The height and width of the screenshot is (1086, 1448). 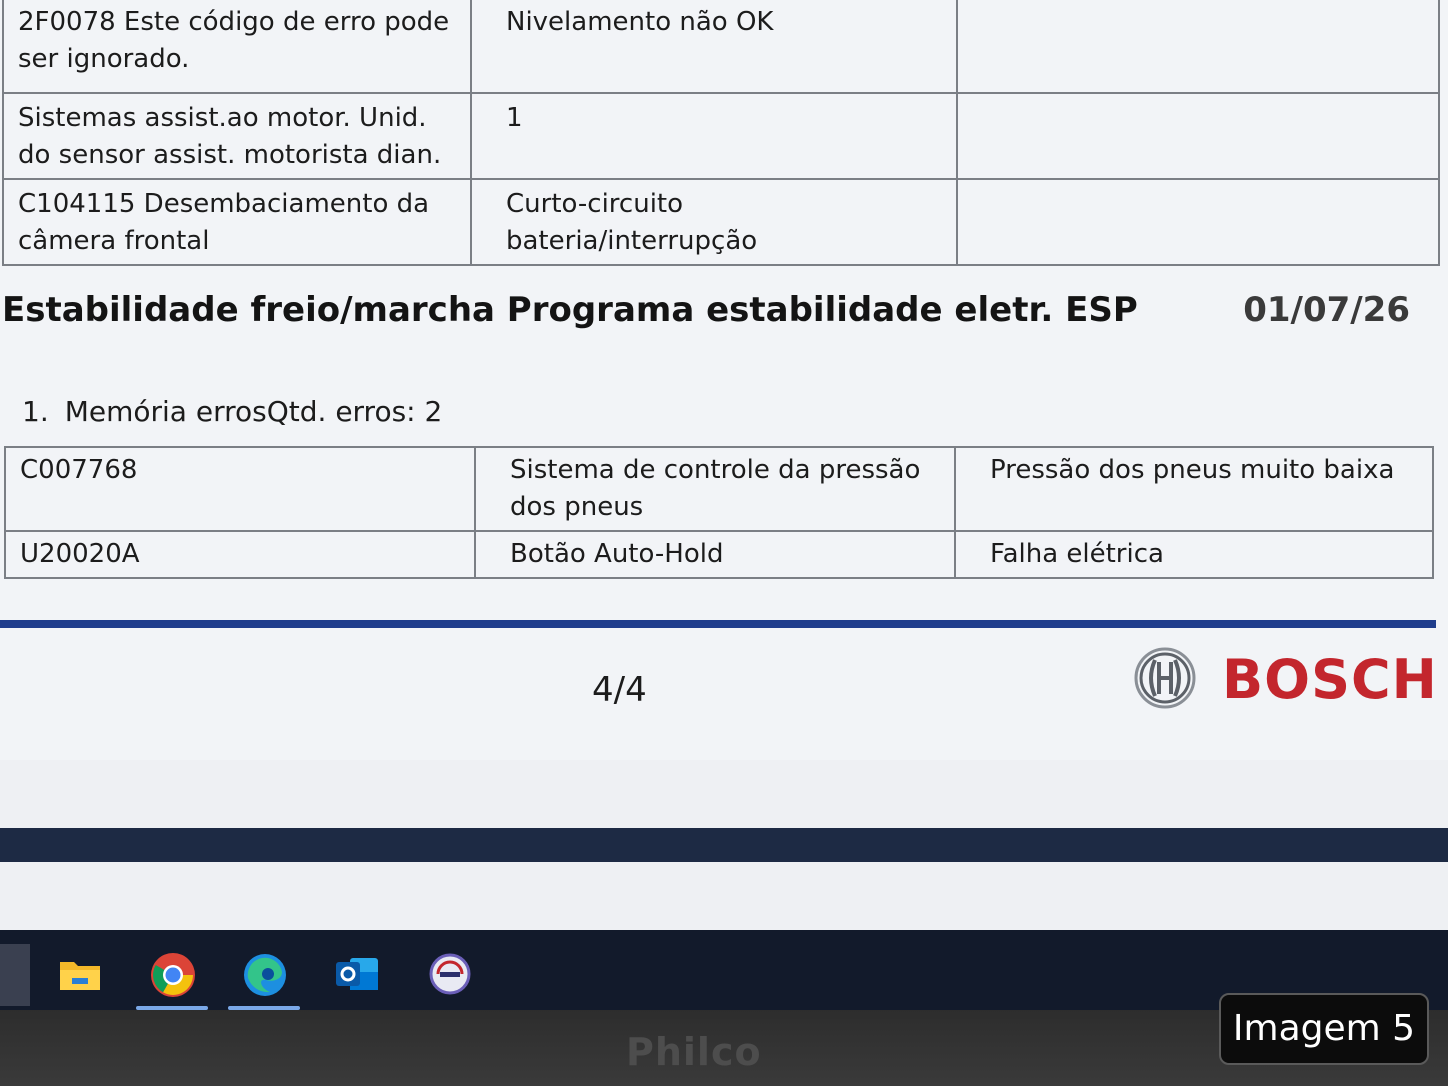 I want to click on monitor-brand-label: Philco, so click(x=694, y=1052).